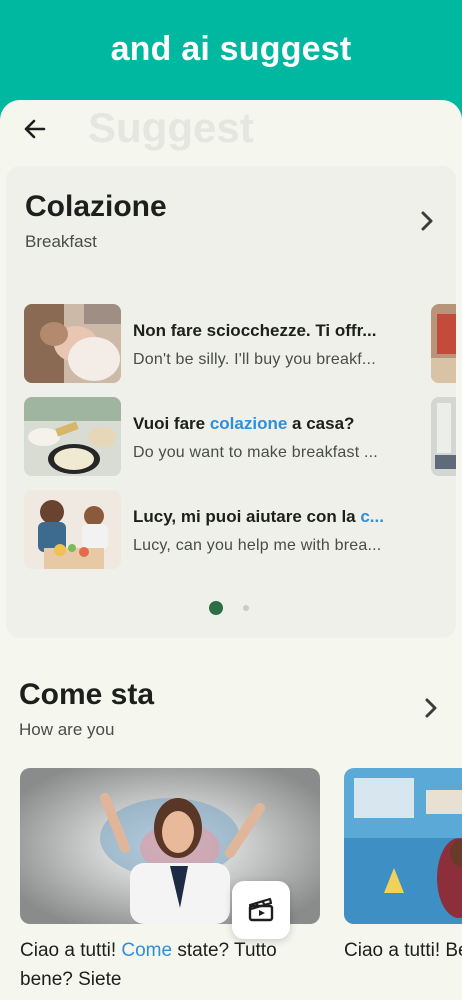  I want to click on highlighted-word: colazione, so click(248, 423).